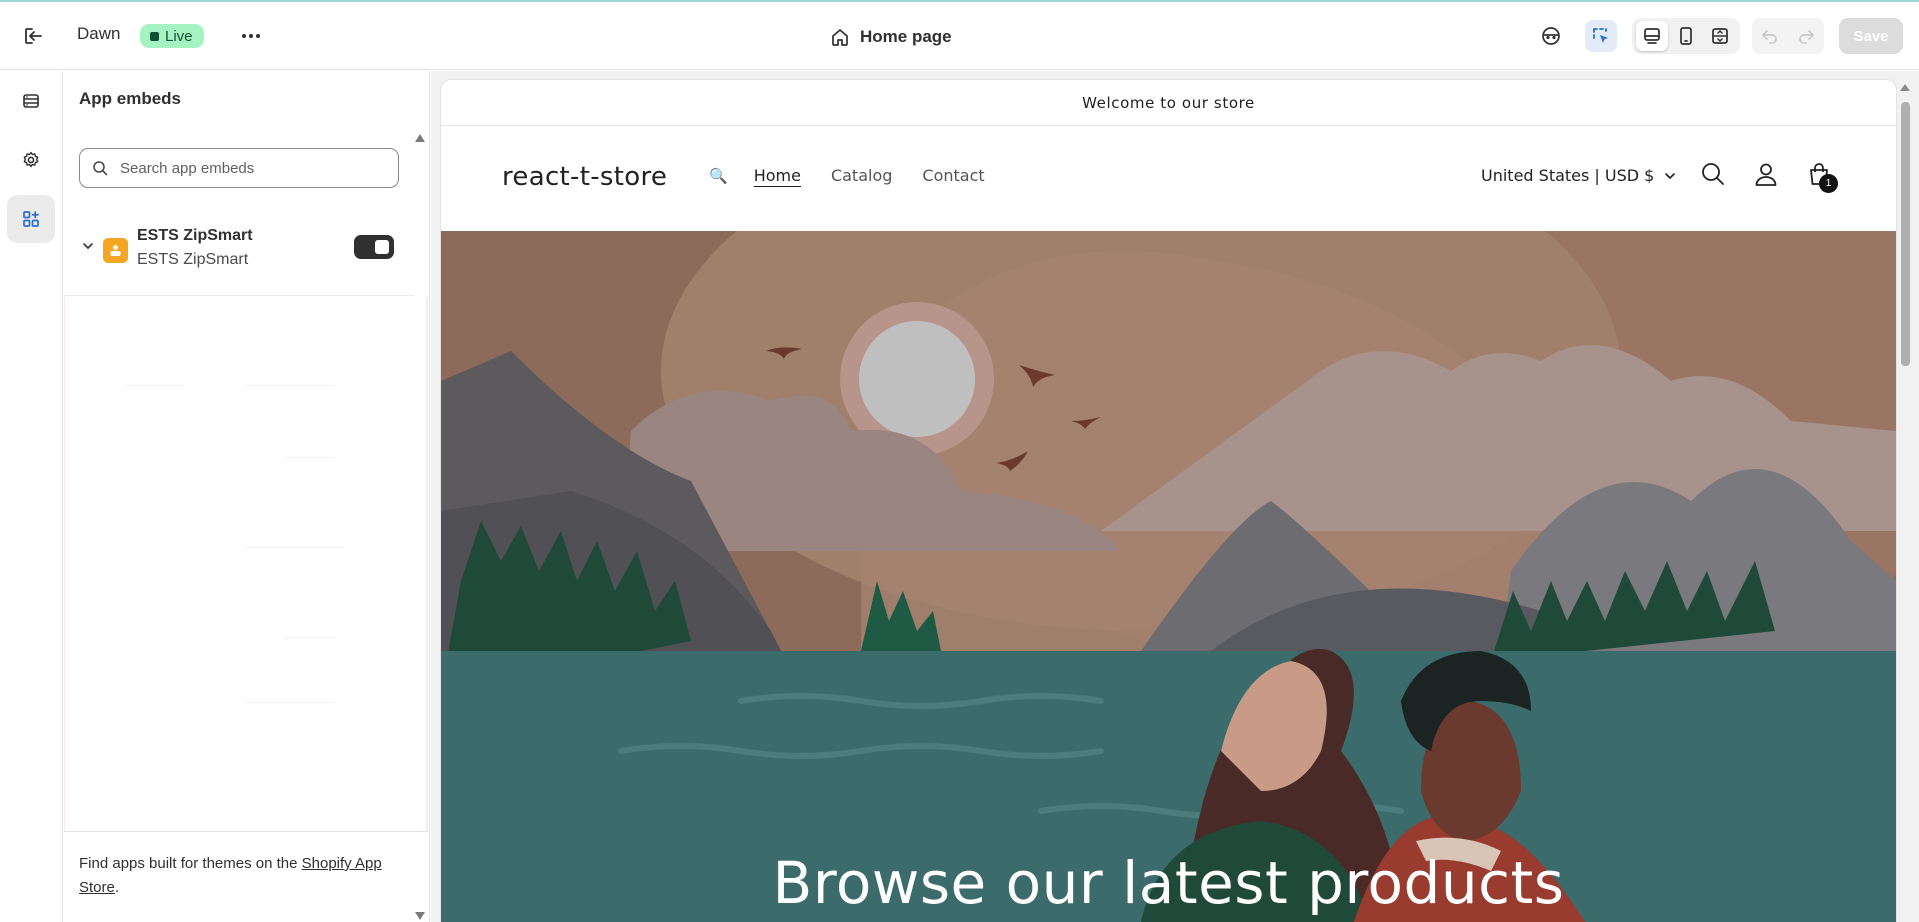 The height and width of the screenshot is (922, 1919). What do you see at coordinates (959, 36) in the screenshot?
I see `editor-topbar: Dawn Live Home page Save` at bounding box center [959, 36].